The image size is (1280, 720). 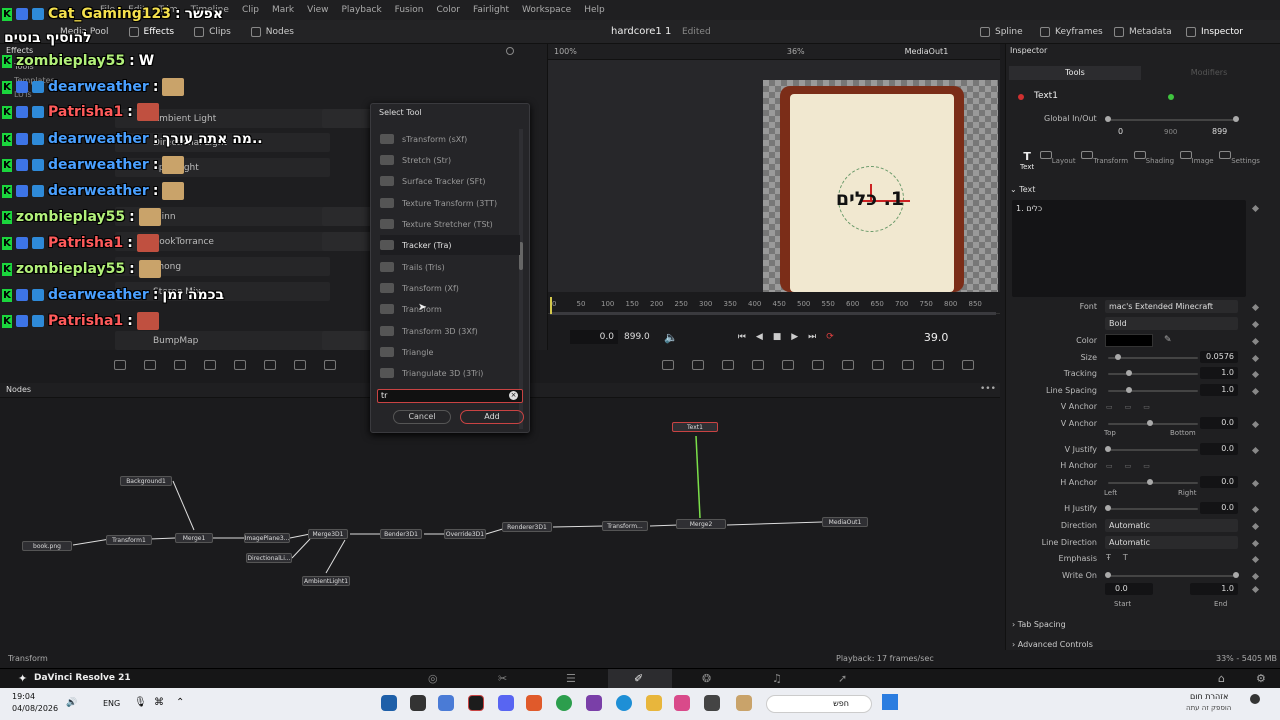 What do you see at coordinates (759, 337) in the screenshot?
I see `play-reverse-icon: ◀` at bounding box center [759, 337].